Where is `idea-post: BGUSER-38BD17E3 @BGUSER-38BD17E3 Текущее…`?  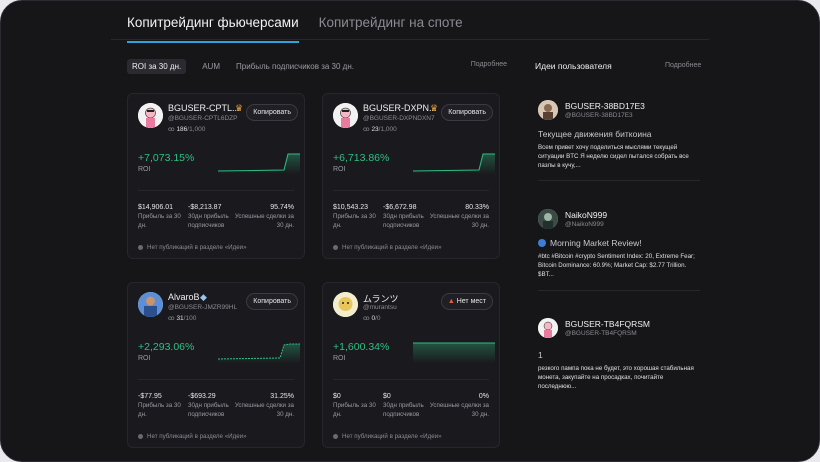 idea-post: BGUSER-38BD17E3 @BGUSER-38BD17E3 Текущее… is located at coordinates (619, 140).